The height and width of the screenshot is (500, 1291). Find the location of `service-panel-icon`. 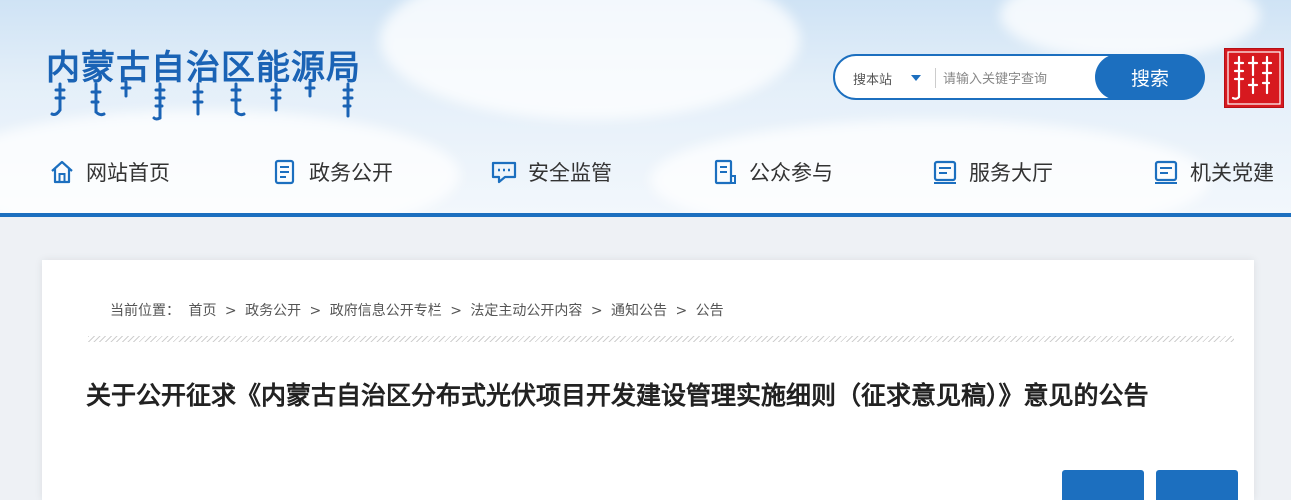

service-panel-icon is located at coordinates (945, 172).